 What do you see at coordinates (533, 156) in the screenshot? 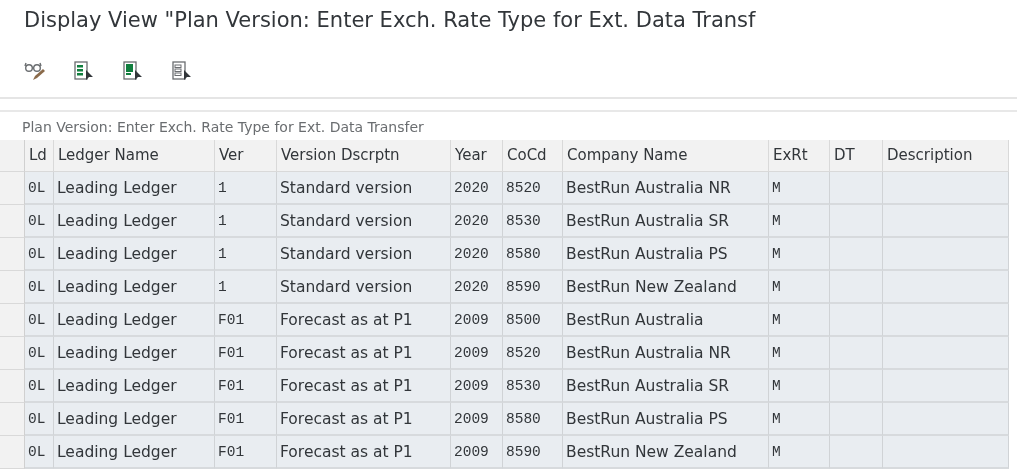
I see `column-header: CoCd` at bounding box center [533, 156].